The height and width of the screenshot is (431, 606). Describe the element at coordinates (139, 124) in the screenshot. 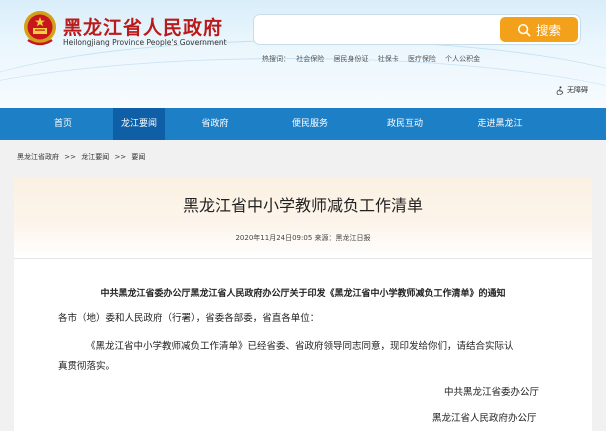

I see `nav-item-news: 龙江要闻` at that location.